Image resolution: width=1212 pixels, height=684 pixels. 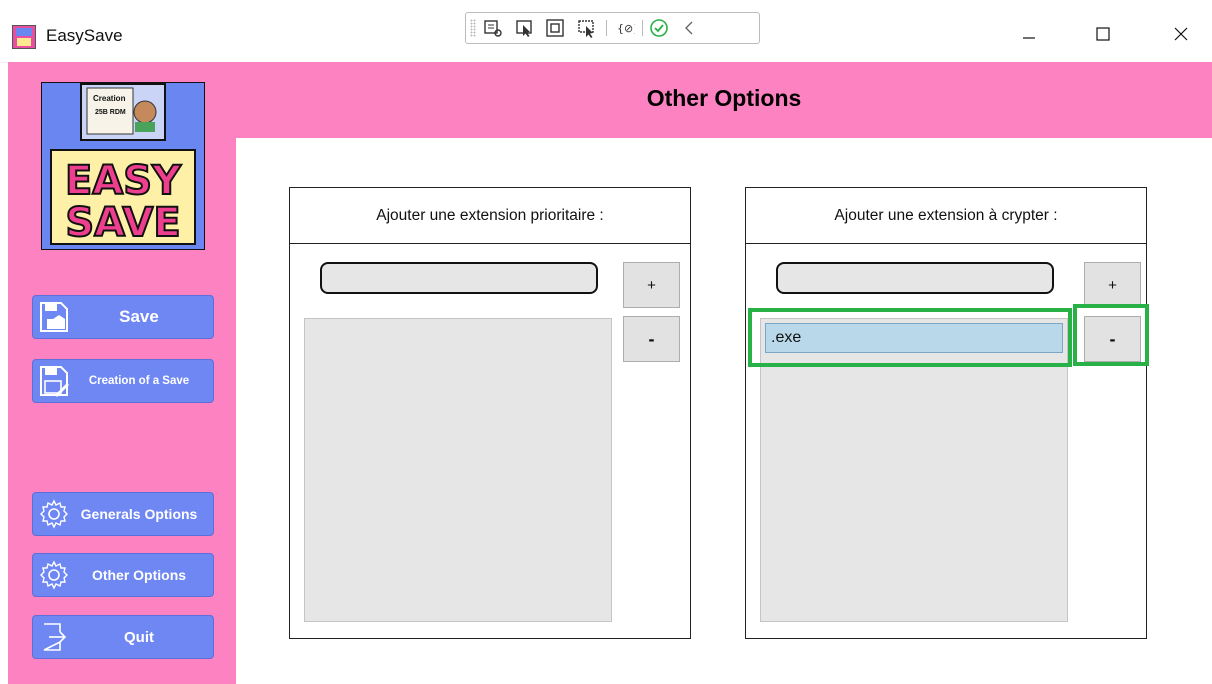 I want to click on close-button, so click(x=1181, y=34).